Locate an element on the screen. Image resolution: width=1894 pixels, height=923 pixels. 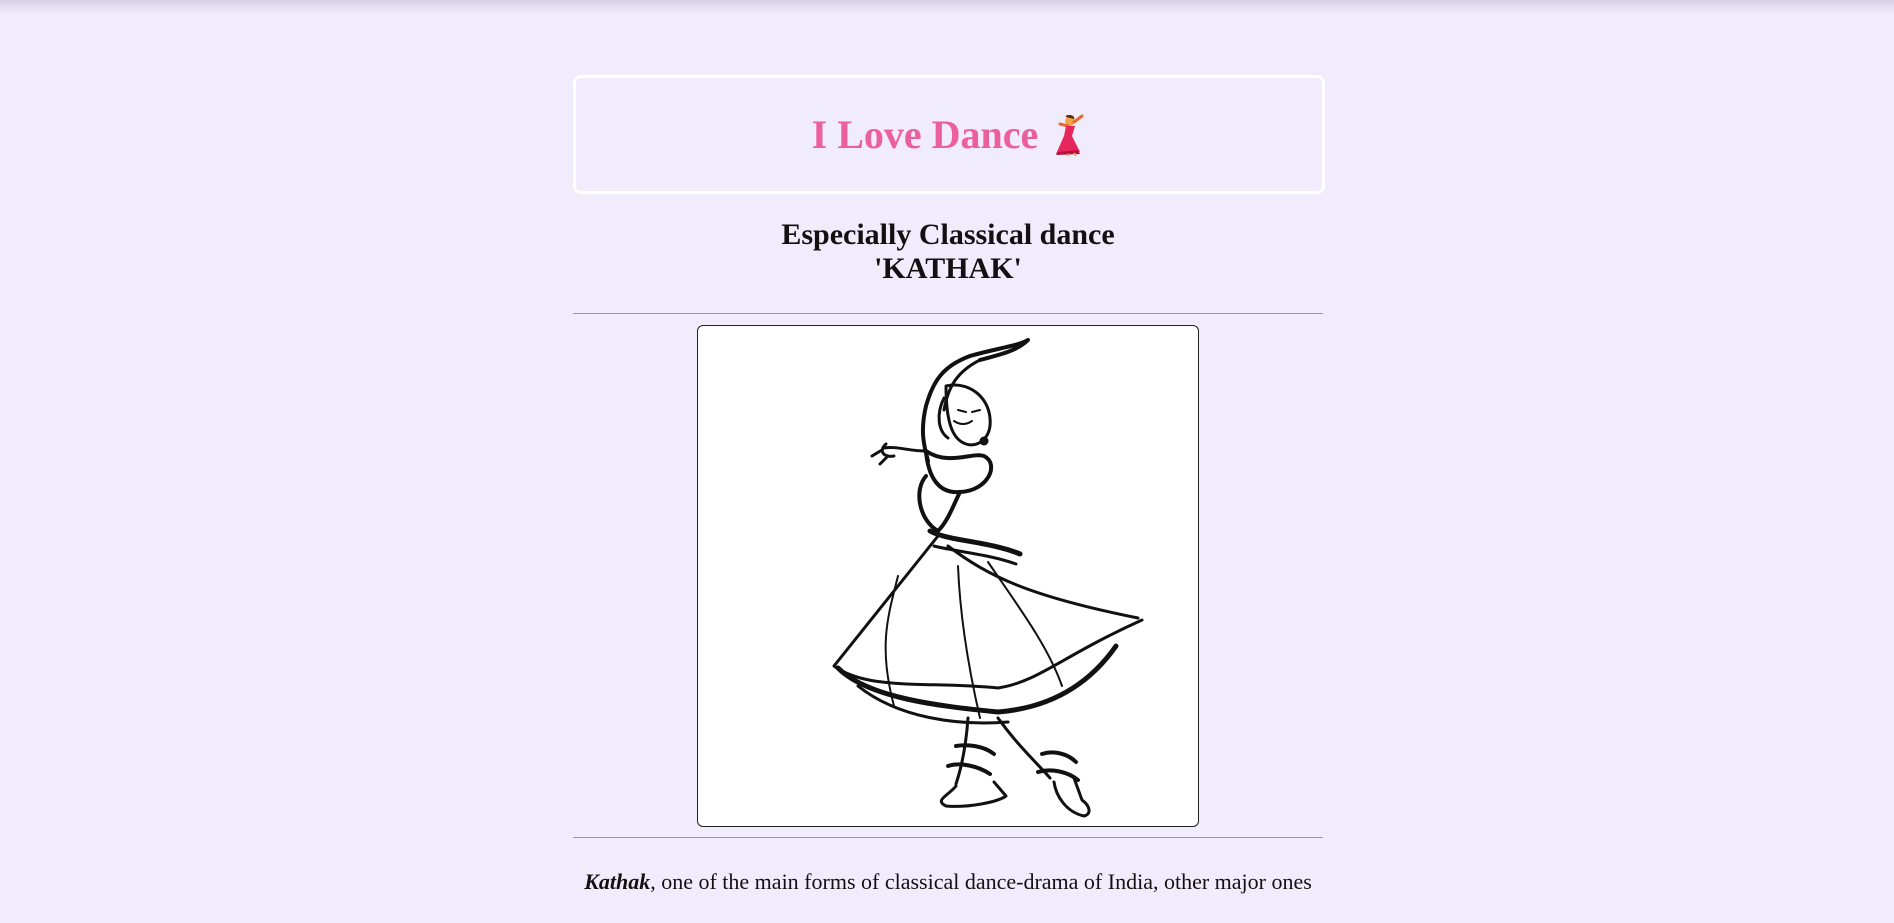
kathak-image is located at coordinates (948, 576).